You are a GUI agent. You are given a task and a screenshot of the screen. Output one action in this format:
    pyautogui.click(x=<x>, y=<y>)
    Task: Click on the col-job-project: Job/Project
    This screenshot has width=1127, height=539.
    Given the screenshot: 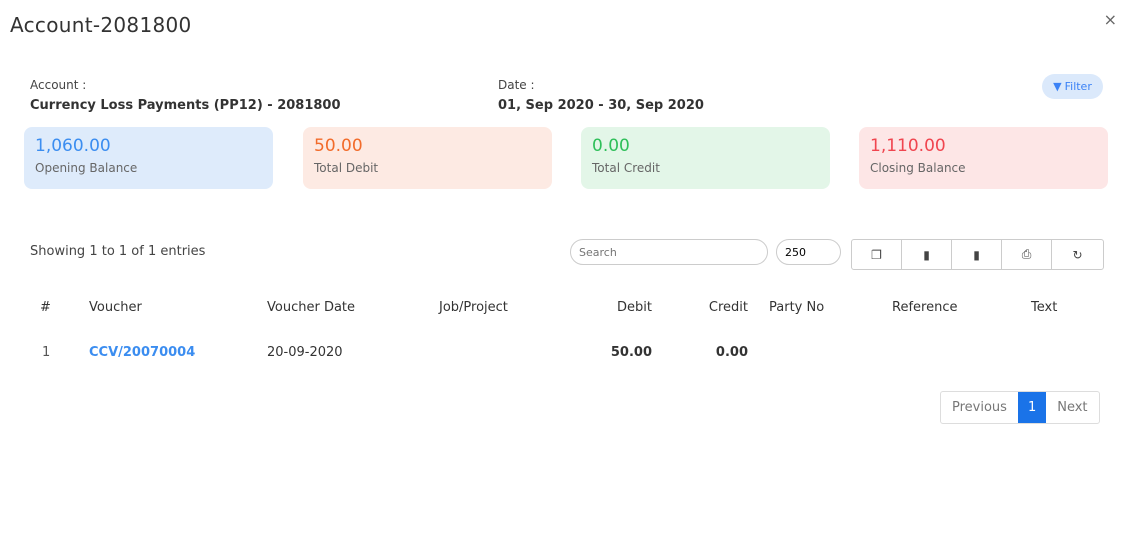 What is the action you would take?
    pyautogui.click(x=473, y=307)
    